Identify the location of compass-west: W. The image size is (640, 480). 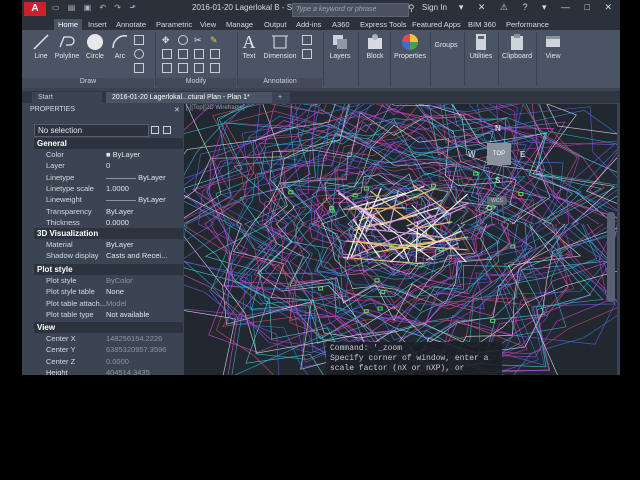
(472, 154).